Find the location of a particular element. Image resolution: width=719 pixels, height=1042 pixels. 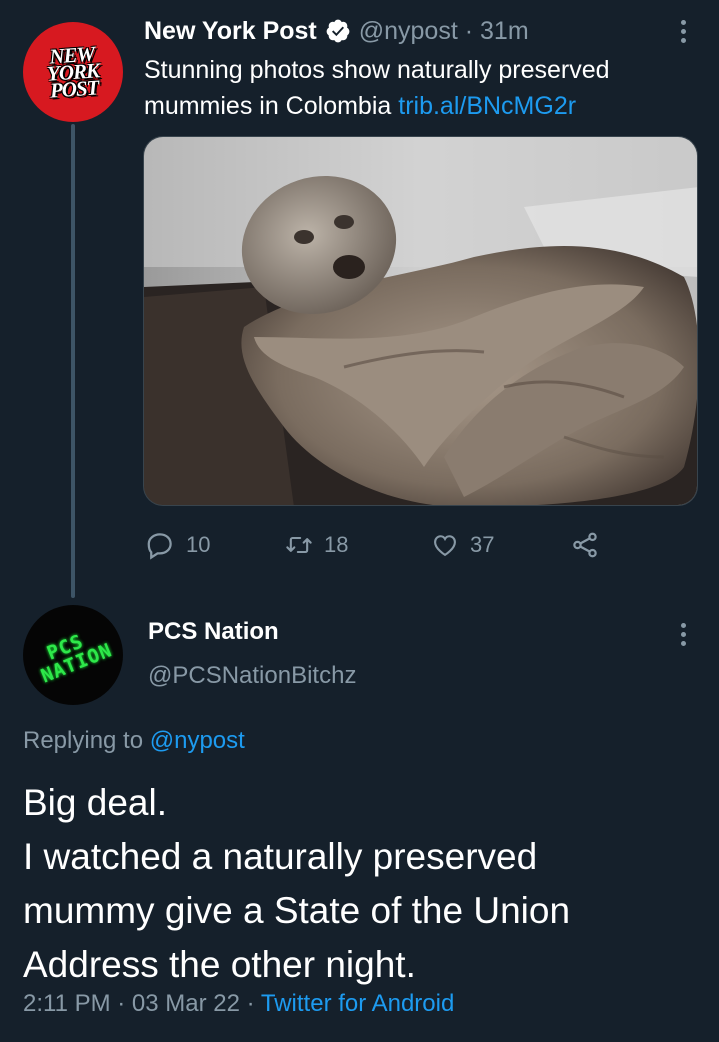

reply-author-handle: @PCSNationBitchz is located at coordinates (252, 676).